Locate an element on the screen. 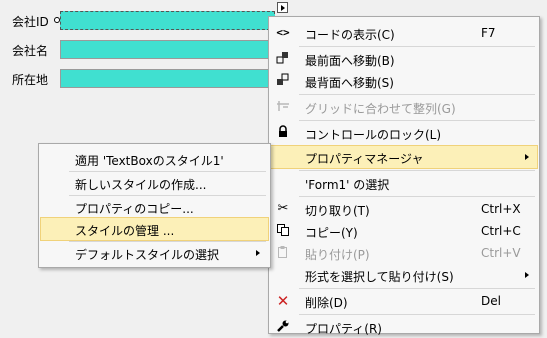 The width and height of the screenshot is (547, 338). field-label-address: 所在地 is located at coordinates (30, 80).